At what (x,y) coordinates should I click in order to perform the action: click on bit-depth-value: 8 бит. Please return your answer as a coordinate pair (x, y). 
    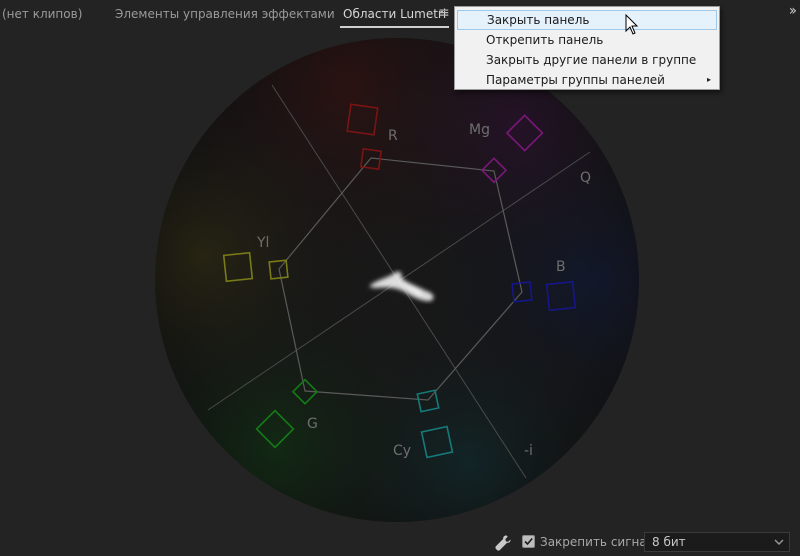
    Looking at the image, I should click on (669, 542).